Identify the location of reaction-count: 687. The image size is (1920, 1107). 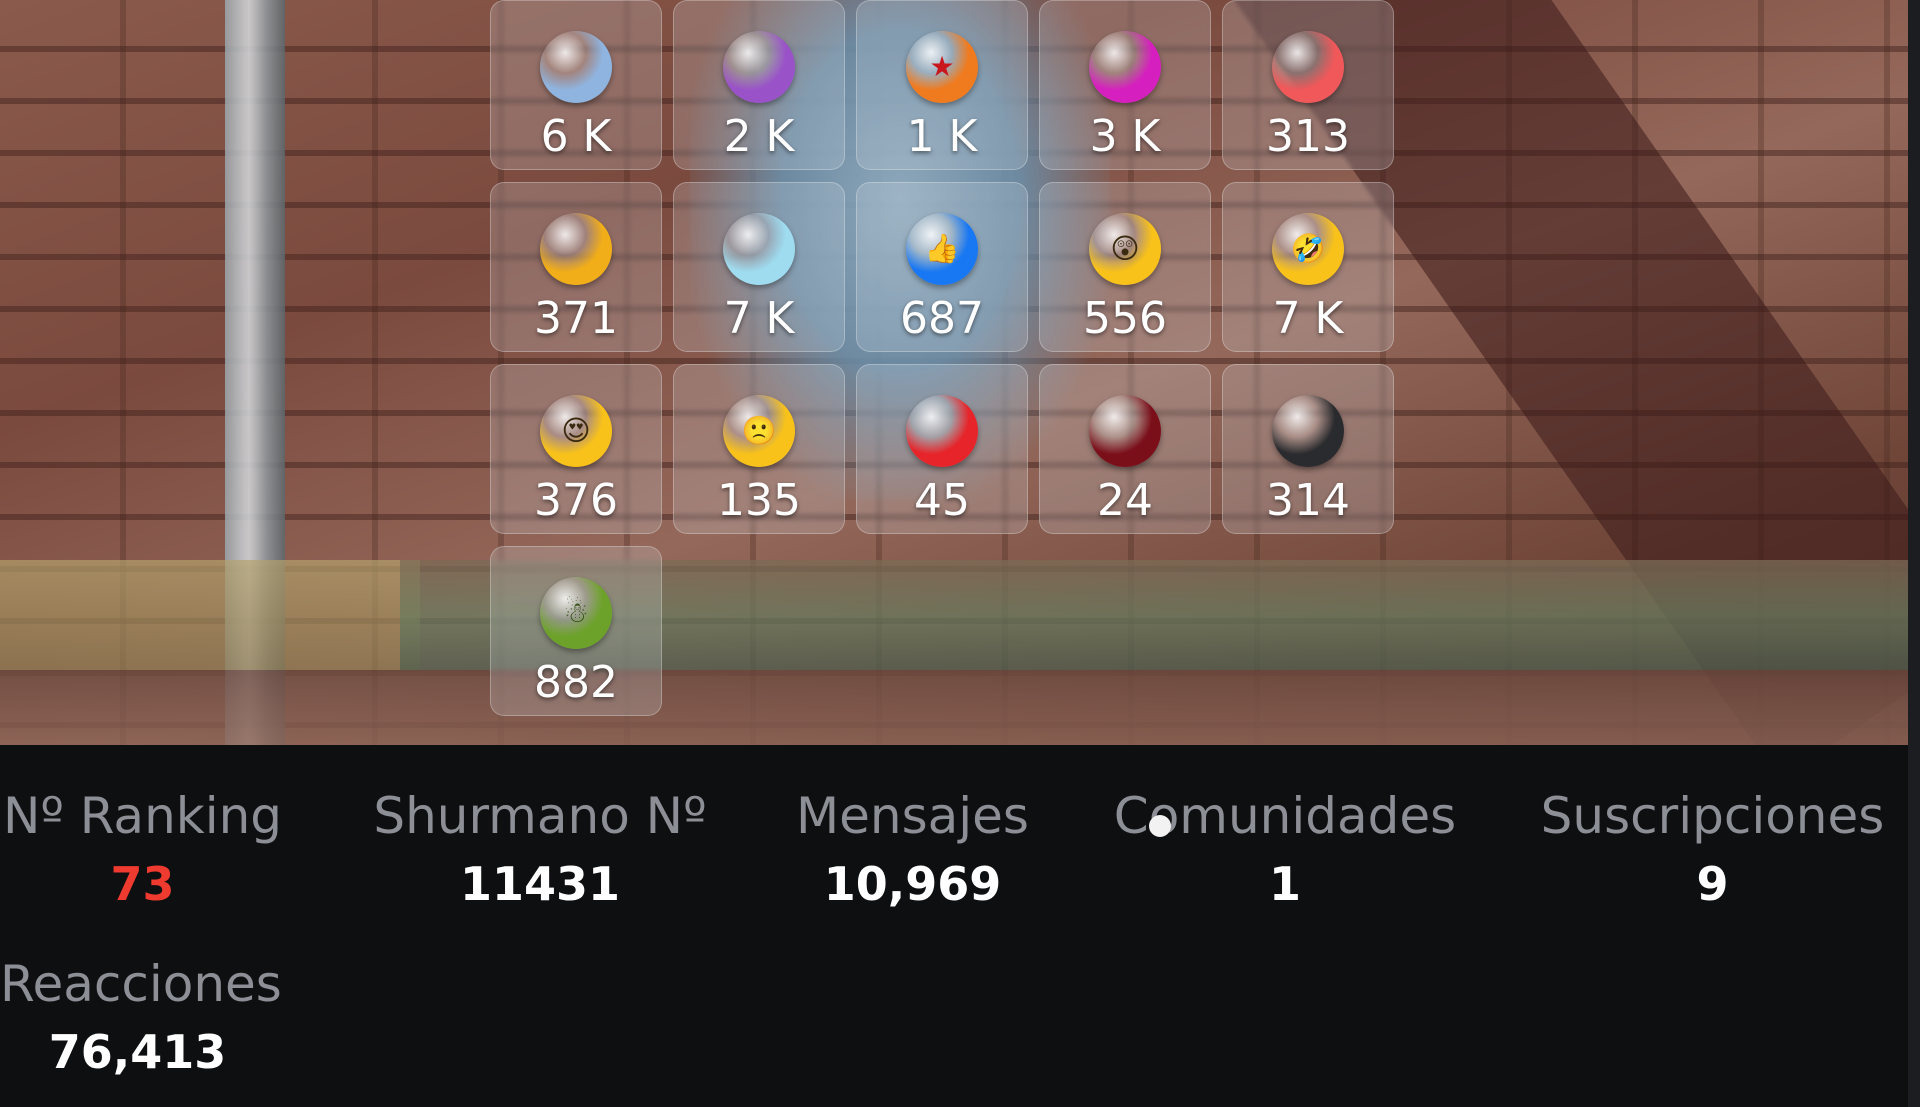
(942, 318).